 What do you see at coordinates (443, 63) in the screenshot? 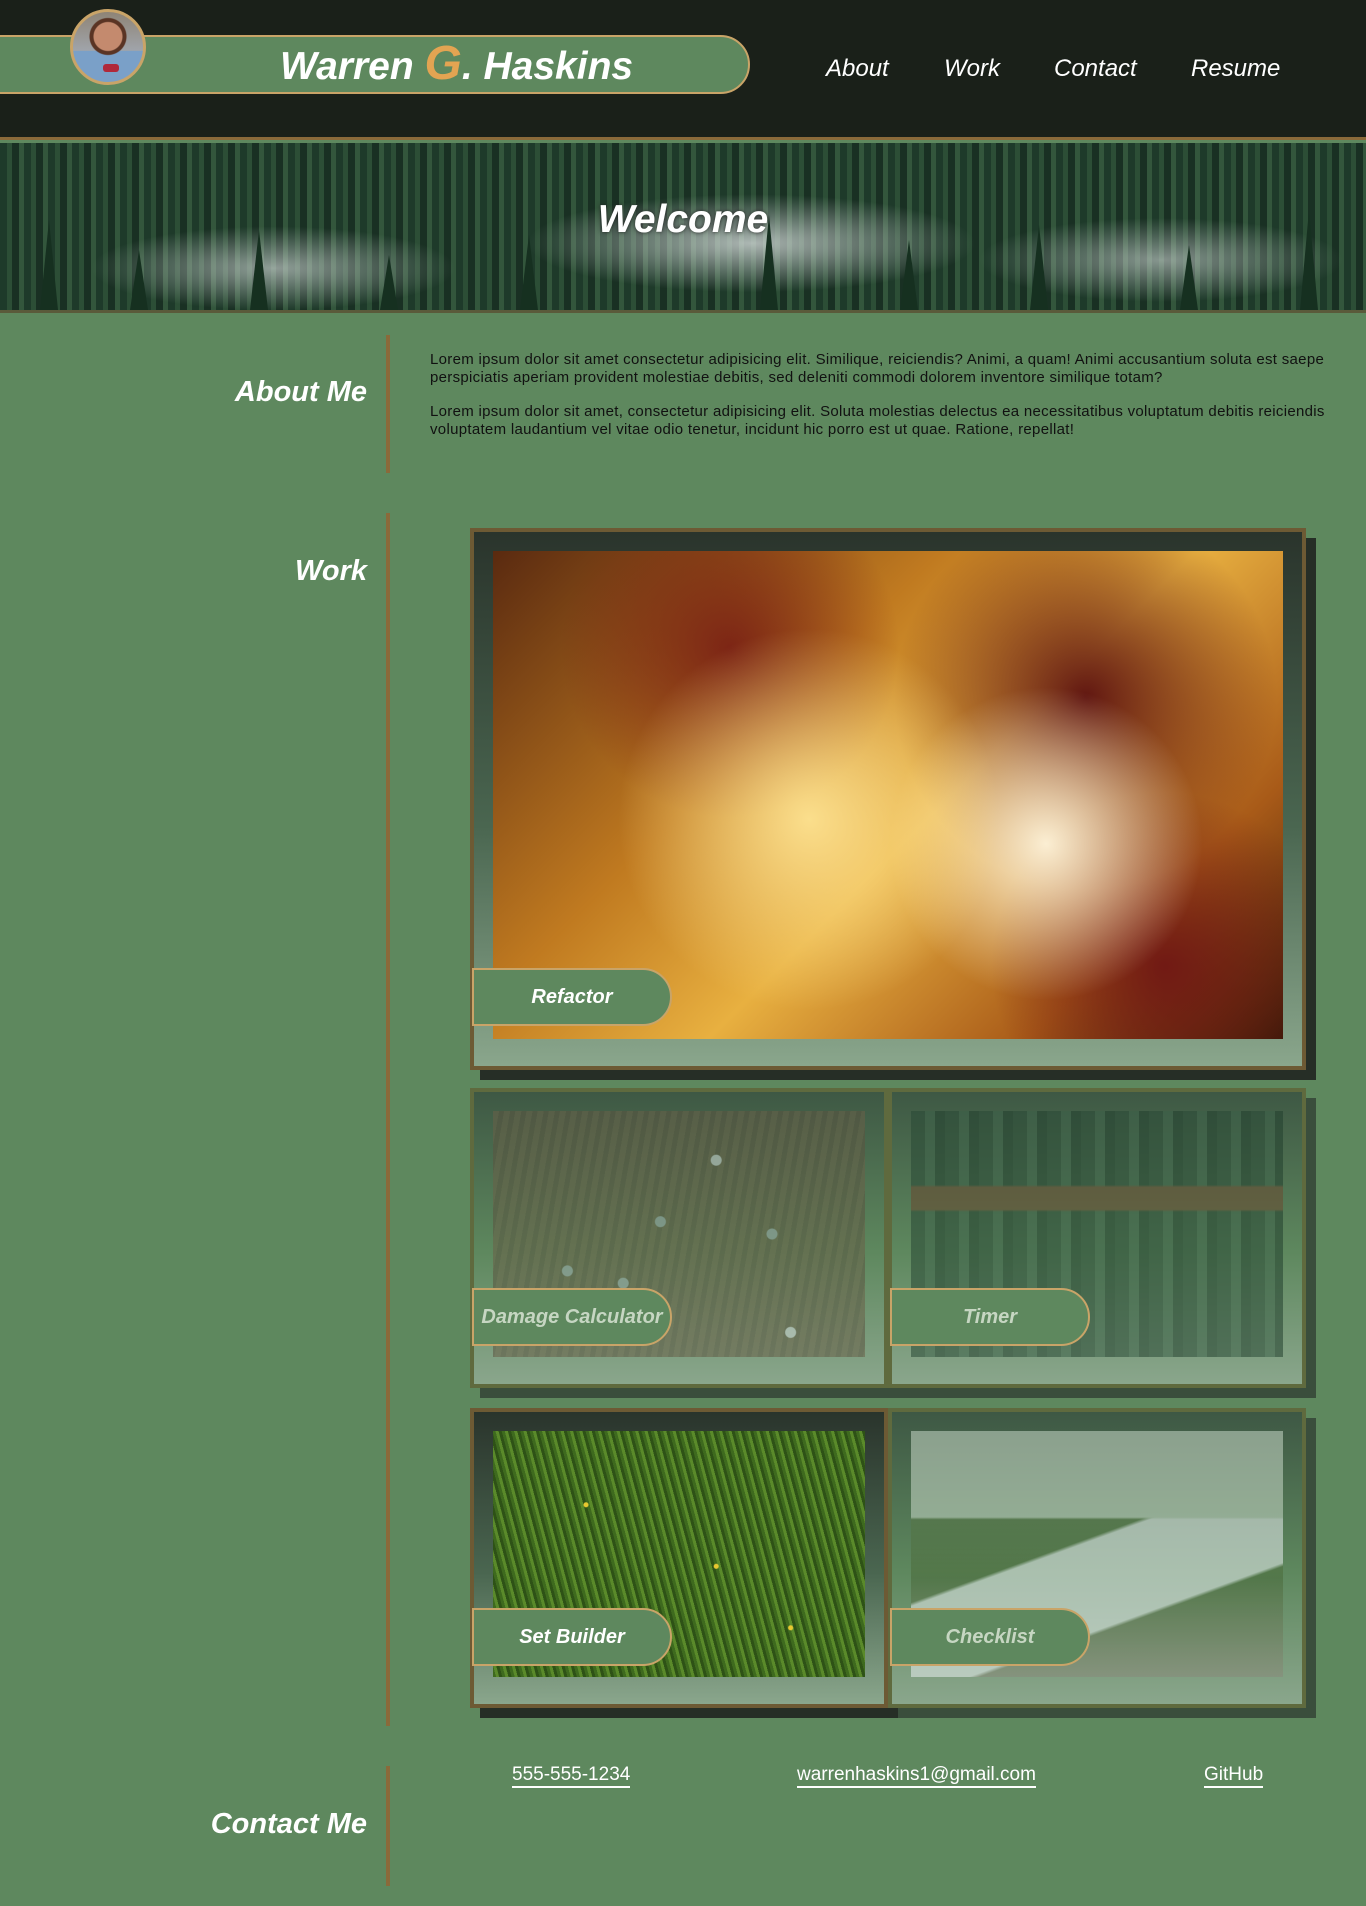
I see `name-initial: G` at bounding box center [443, 63].